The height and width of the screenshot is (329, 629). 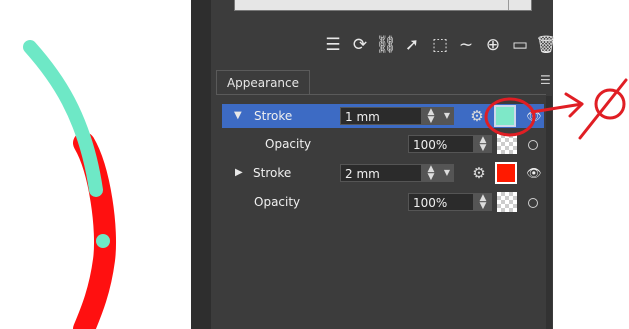 I want to click on stroke-row-2: ▶ Stroke 2 mm ▲ ▼ ▼ ⚙ 👁, so click(x=383, y=173).